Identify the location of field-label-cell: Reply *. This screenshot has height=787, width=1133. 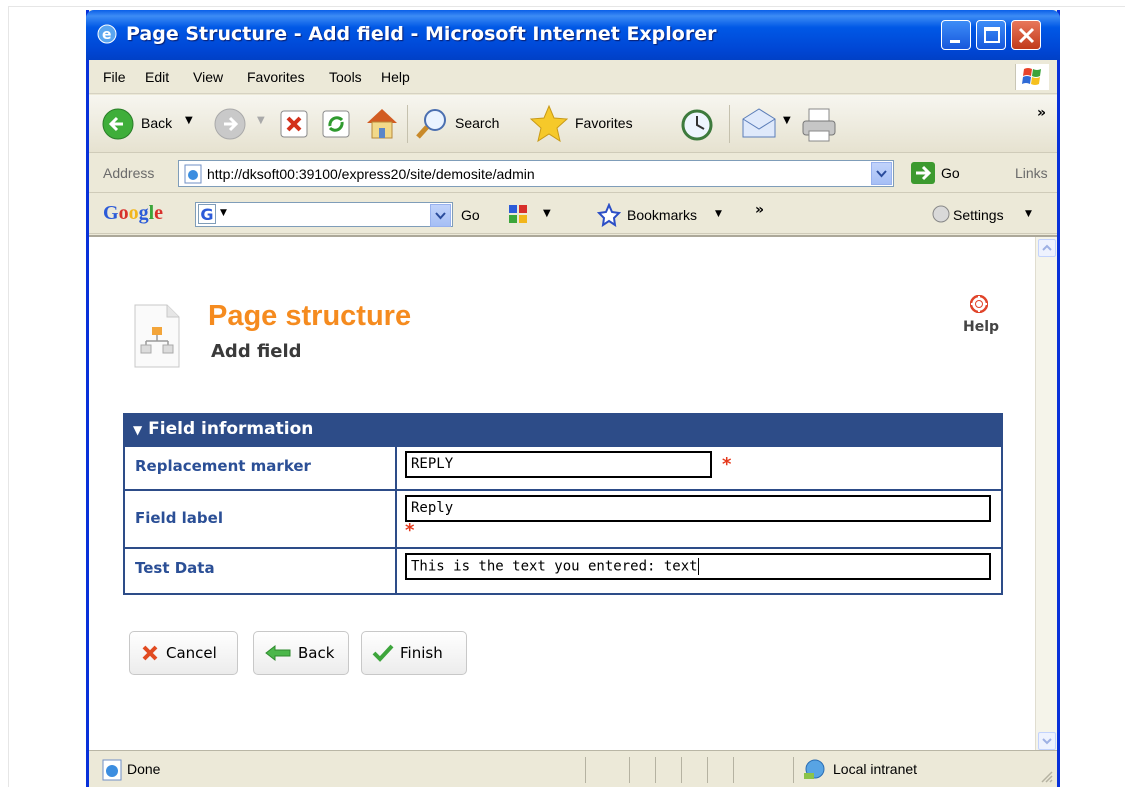
(699, 519).